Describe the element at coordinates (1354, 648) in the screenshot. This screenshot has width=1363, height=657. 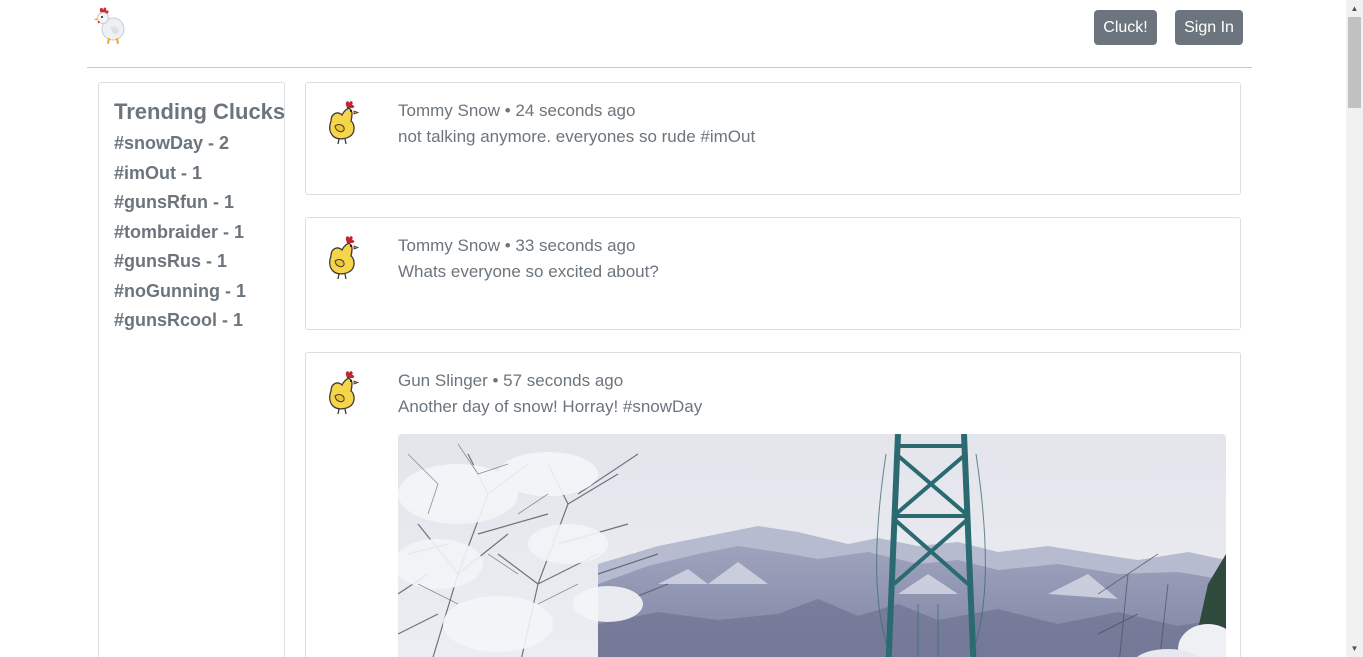
I see `scroll-down-arrow-icon: ▼` at that location.